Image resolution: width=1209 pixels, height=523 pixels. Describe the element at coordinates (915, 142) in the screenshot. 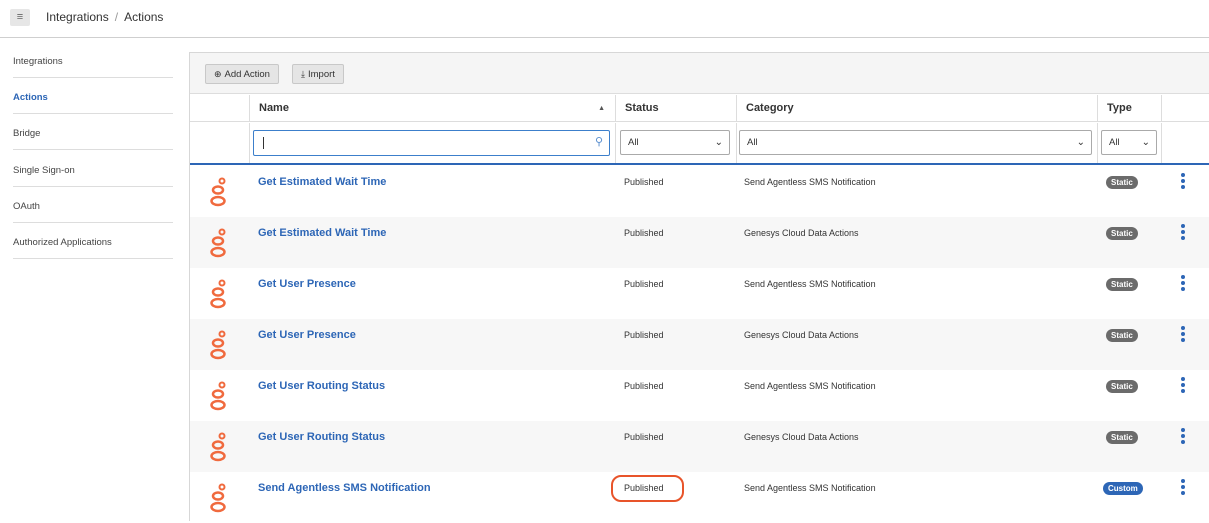

I see `category-filter-select: All ⌄` at that location.